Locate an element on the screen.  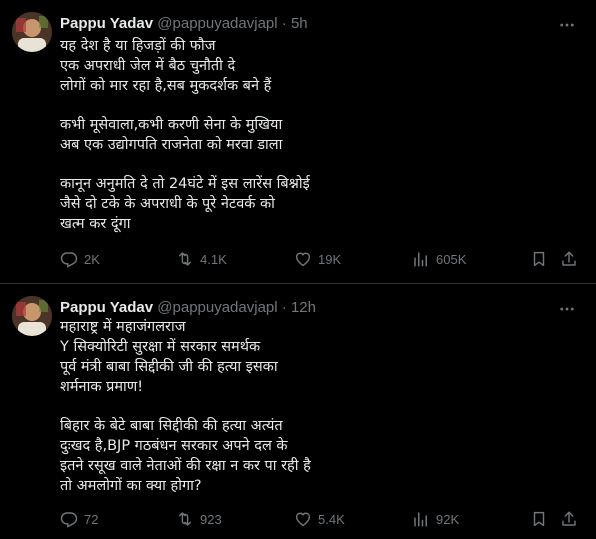
repost-count: 923 is located at coordinates (211, 519).